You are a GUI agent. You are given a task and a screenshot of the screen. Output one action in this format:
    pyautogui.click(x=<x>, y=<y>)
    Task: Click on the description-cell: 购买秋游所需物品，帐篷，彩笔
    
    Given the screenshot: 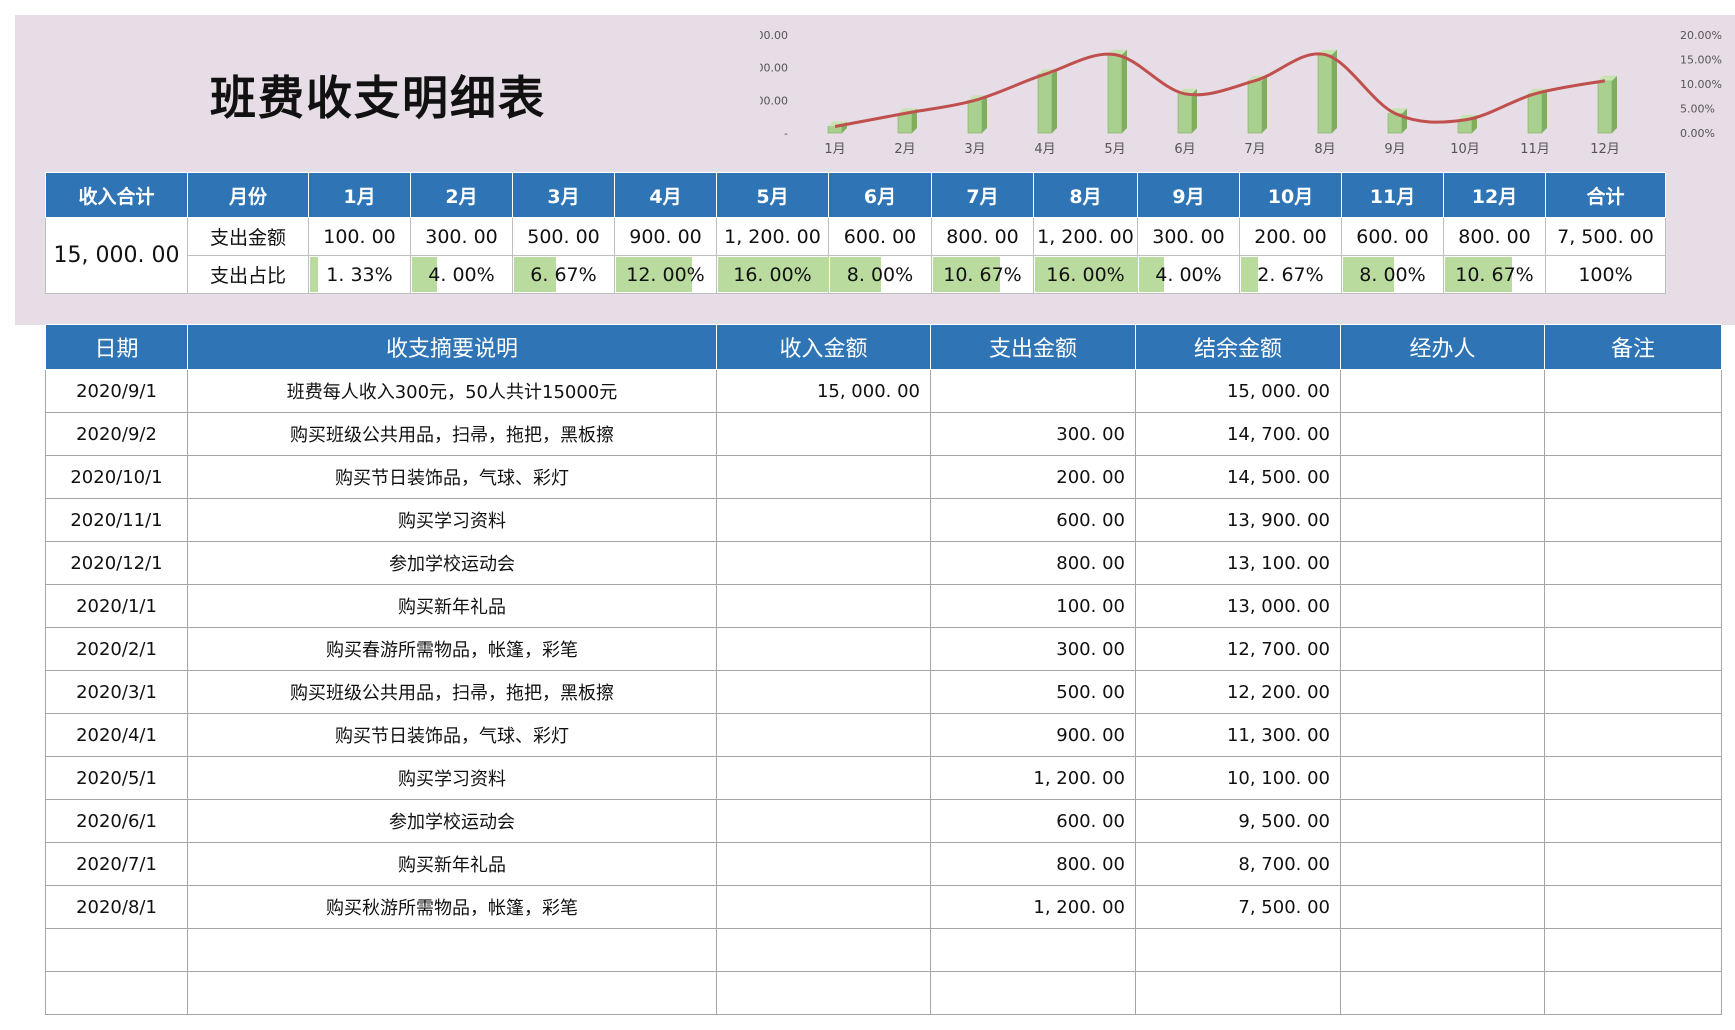 What is the action you would take?
    pyautogui.click(x=452, y=907)
    